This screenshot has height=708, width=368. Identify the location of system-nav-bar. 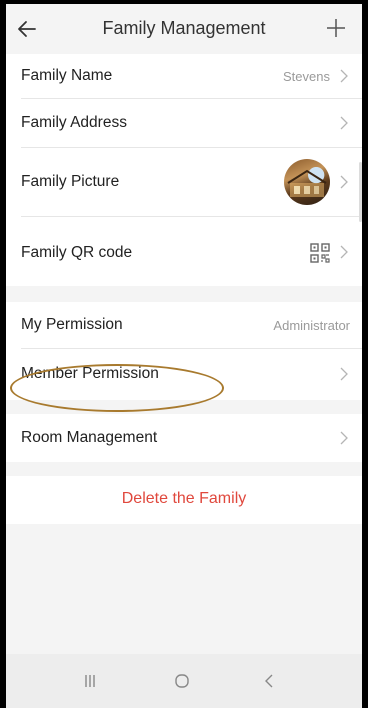
(184, 681).